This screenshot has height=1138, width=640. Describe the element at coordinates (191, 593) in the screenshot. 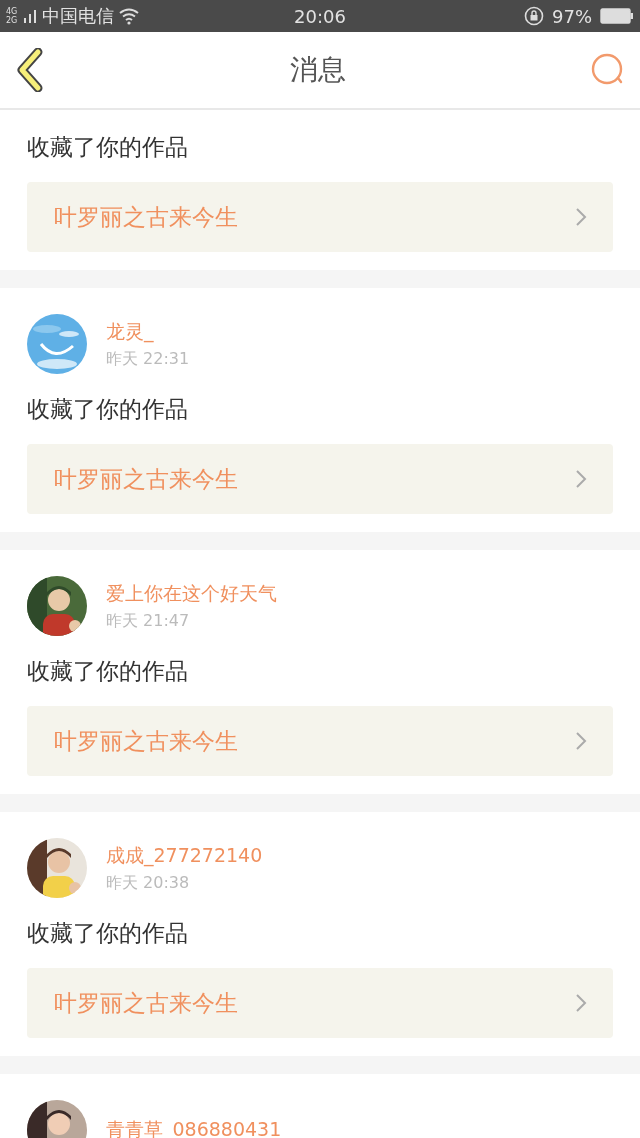

I see `user-name: 爱上你在这个好天气` at that location.